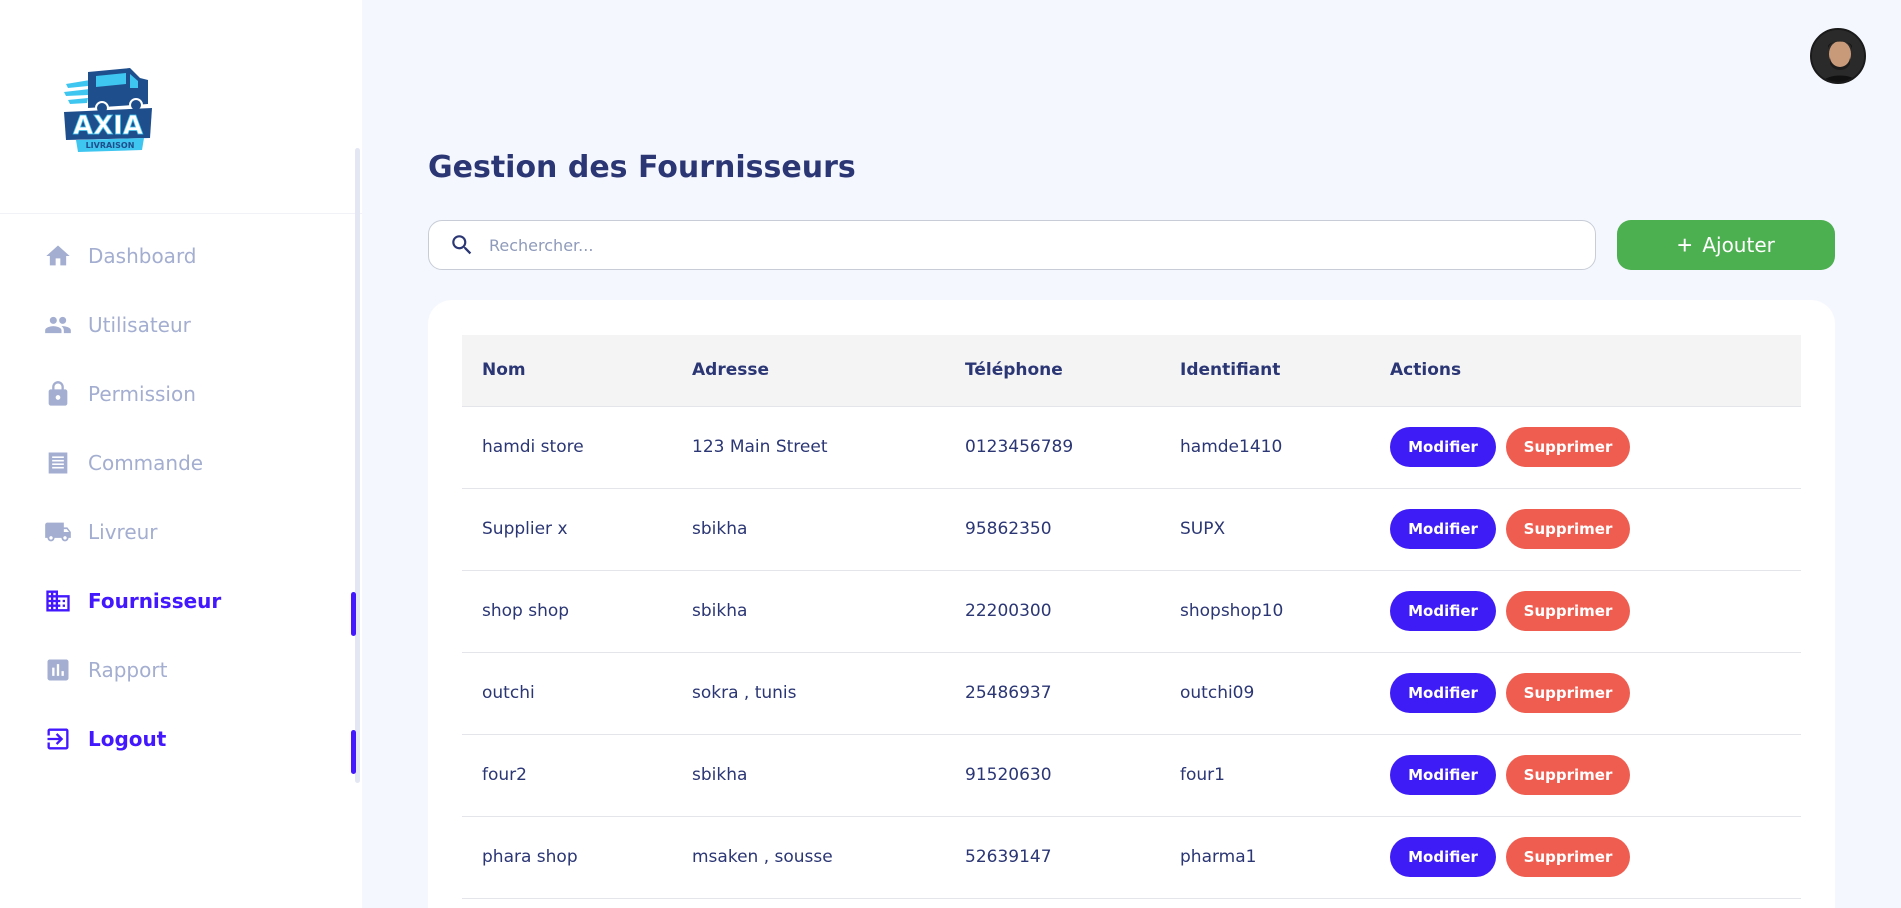 This screenshot has height=908, width=1901. I want to click on add-supplier-button: + Ajouter, so click(1726, 245).